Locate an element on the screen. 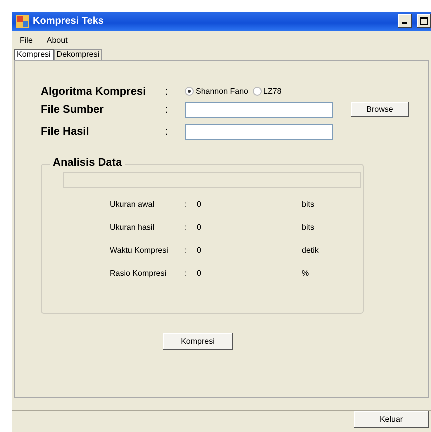 The height and width of the screenshot is (432, 431). exit-button: Keluar is located at coordinates (391, 419).